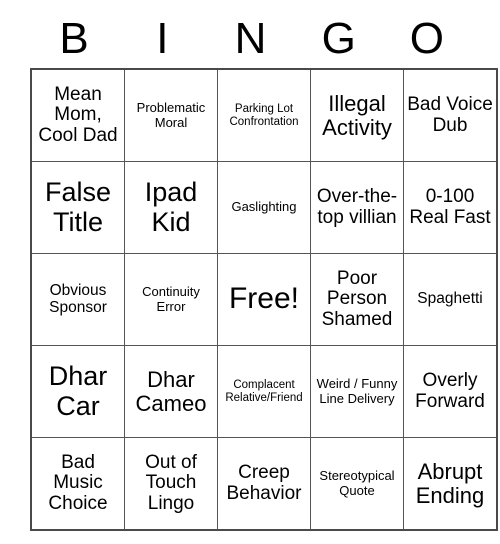 This screenshot has width=500, height=544. I want to click on bingo-cell: Poor Person Shamed, so click(357, 299).